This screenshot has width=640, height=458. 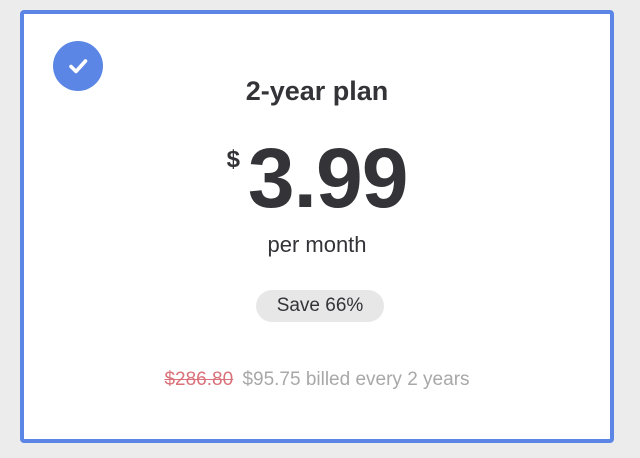 What do you see at coordinates (327, 178) in the screenshot?
I see `price-amount: 3.99` at bounding box center [327, 178].